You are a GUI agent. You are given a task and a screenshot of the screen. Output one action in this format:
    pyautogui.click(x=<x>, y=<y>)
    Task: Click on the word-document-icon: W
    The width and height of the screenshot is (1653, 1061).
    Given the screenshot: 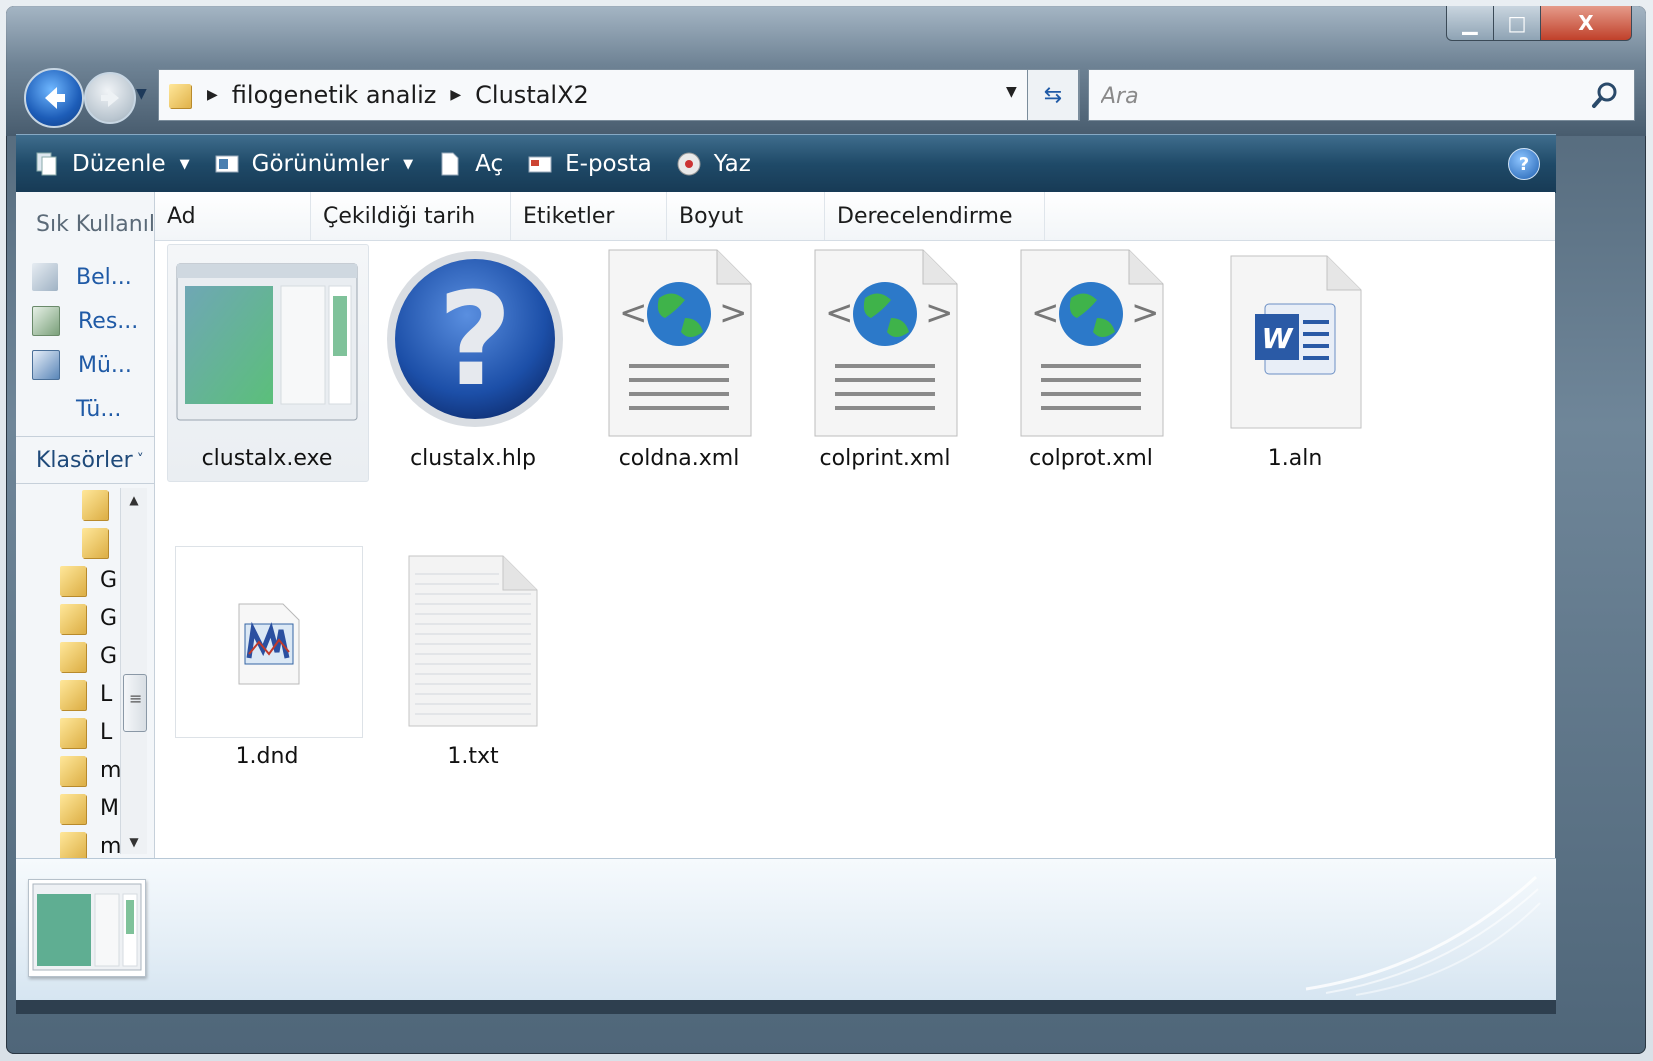 What is the action you would take?
    pyautogui.click(x=1296, y=342)
    